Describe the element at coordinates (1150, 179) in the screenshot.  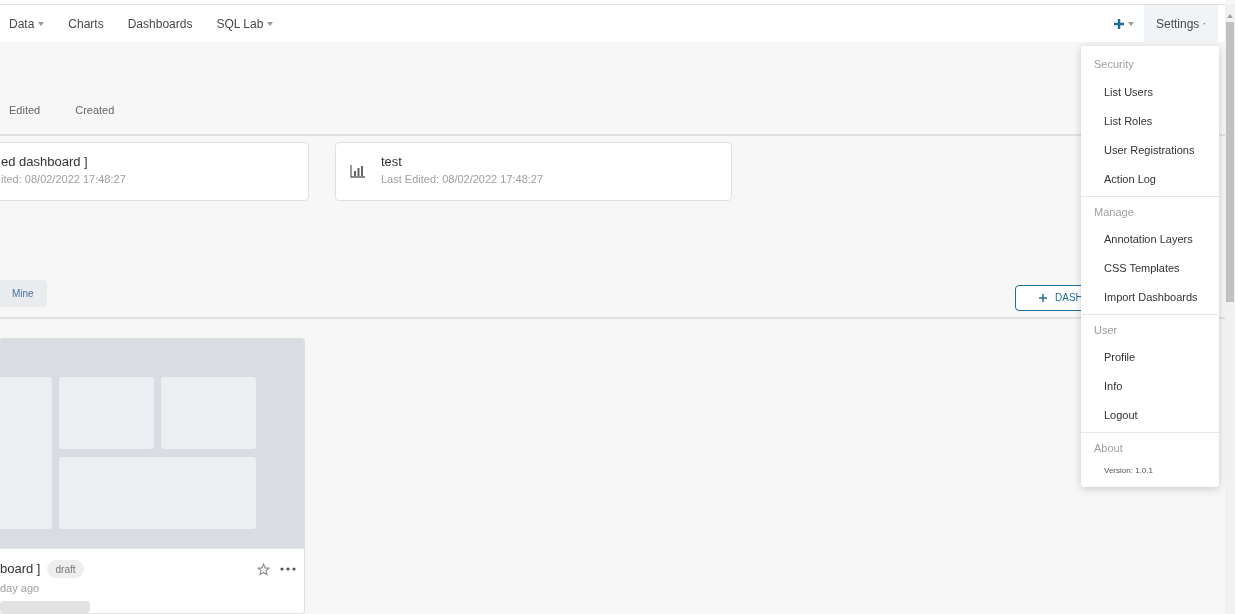
I see `menu-item: Action Log` at that location.